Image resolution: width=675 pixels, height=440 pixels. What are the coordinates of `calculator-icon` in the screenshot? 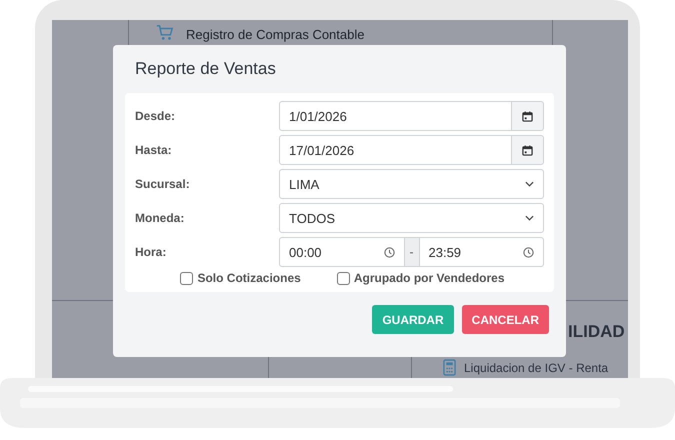 It's located at (449, 367).